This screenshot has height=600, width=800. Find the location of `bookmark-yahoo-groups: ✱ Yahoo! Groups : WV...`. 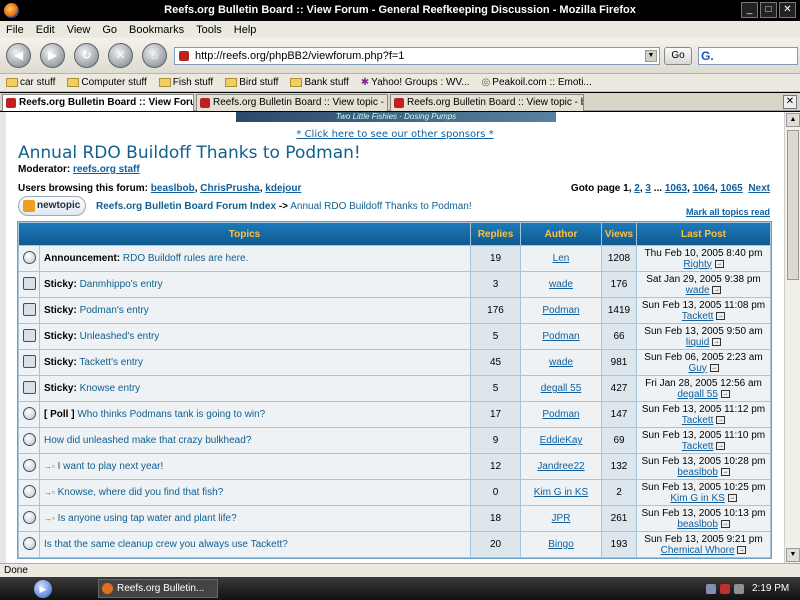

bookmark-yahoo-groups: ✱ Yahoo! Groups : WV... is located at coordinates (415, 82).